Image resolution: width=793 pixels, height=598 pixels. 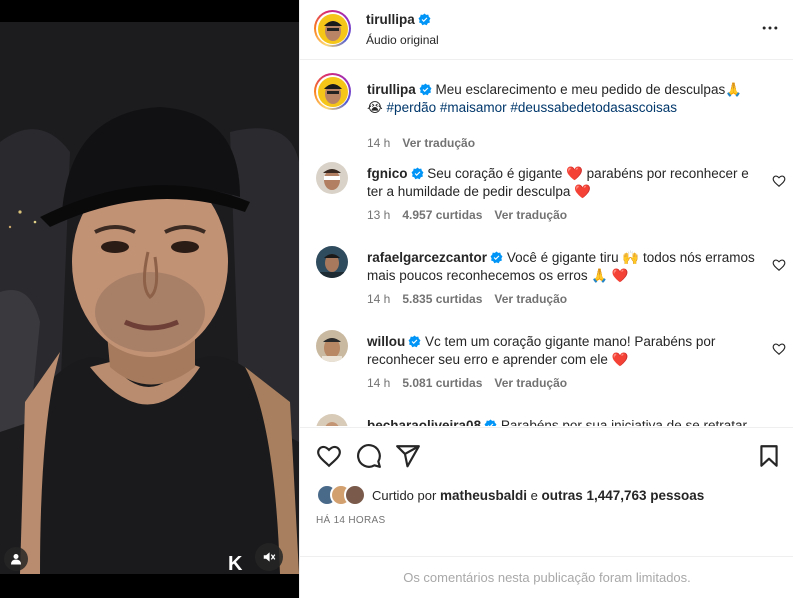 I want to click on caption-meta: 14 h Ver tradução, so click(x=421, y=143).